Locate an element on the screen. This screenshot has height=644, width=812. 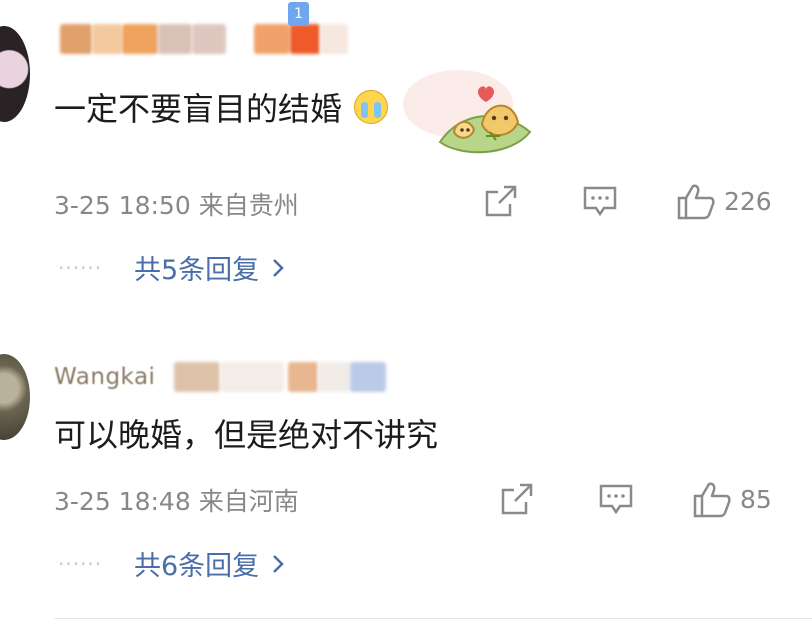
username: Wangkai is located at coordinates (104, 377).